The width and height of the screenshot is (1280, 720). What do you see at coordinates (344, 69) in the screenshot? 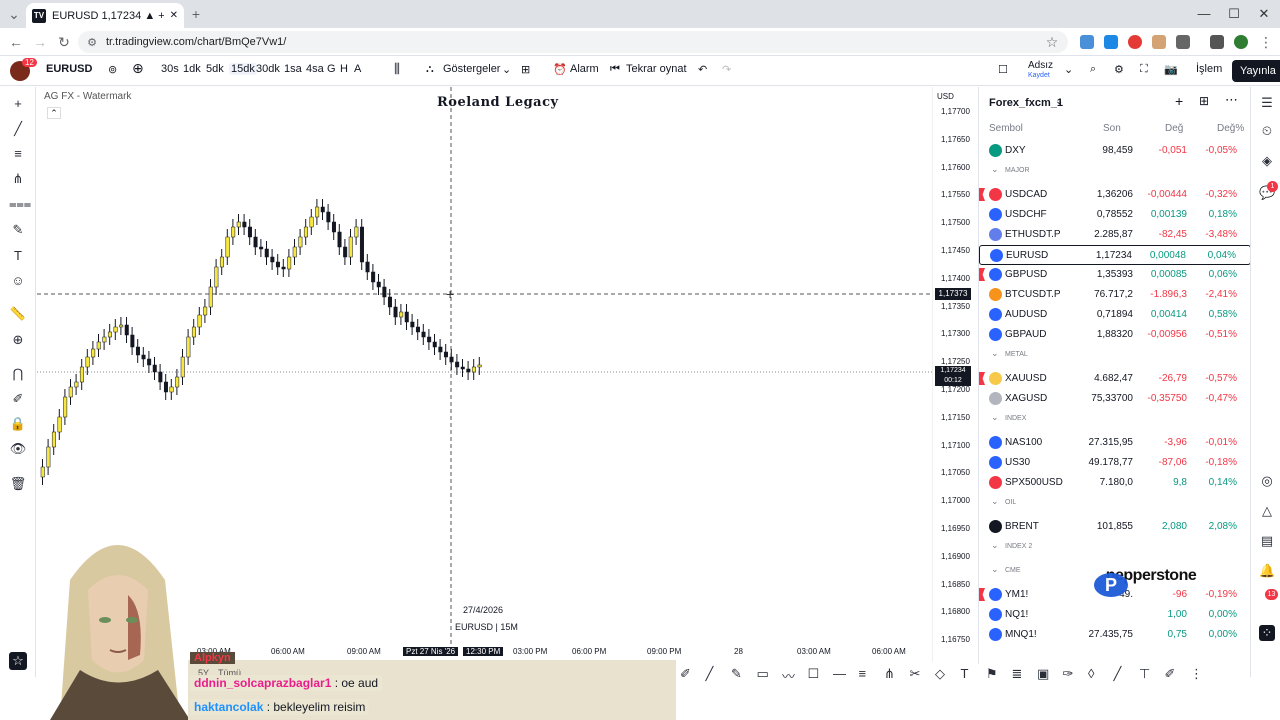
I see `interval-H: H` at bounding box center [344, 69].